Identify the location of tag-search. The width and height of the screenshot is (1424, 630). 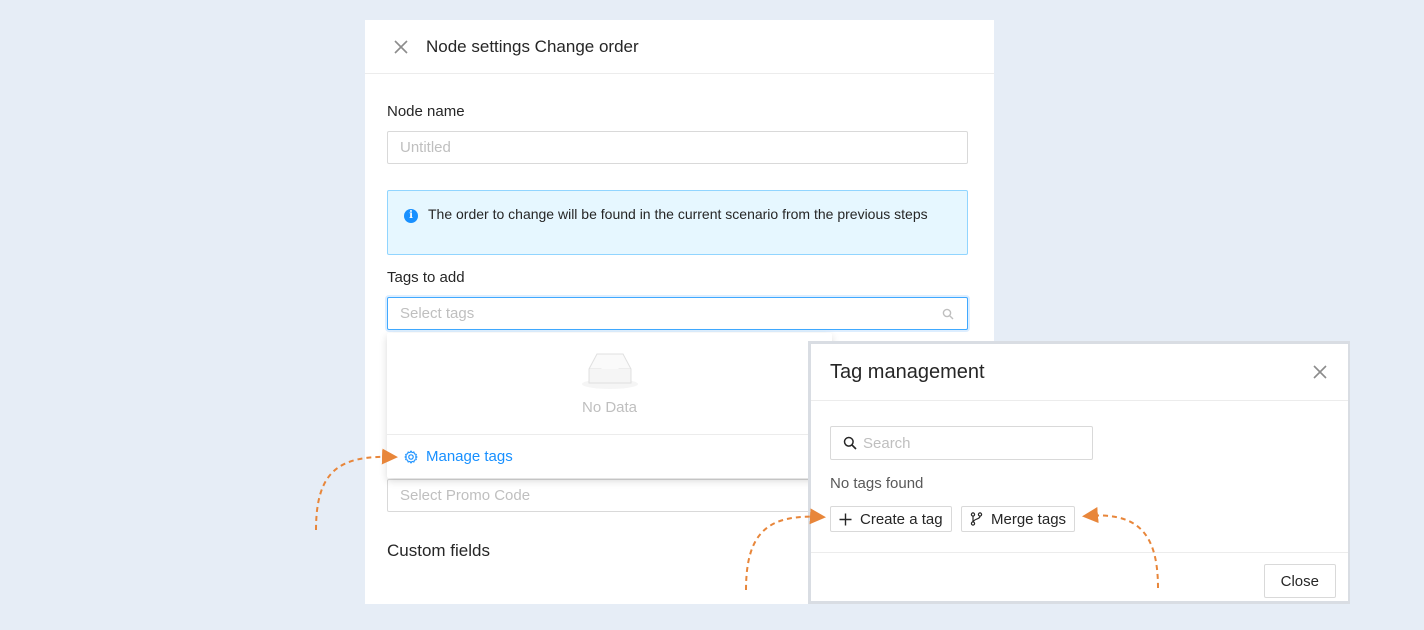
(961, 443).